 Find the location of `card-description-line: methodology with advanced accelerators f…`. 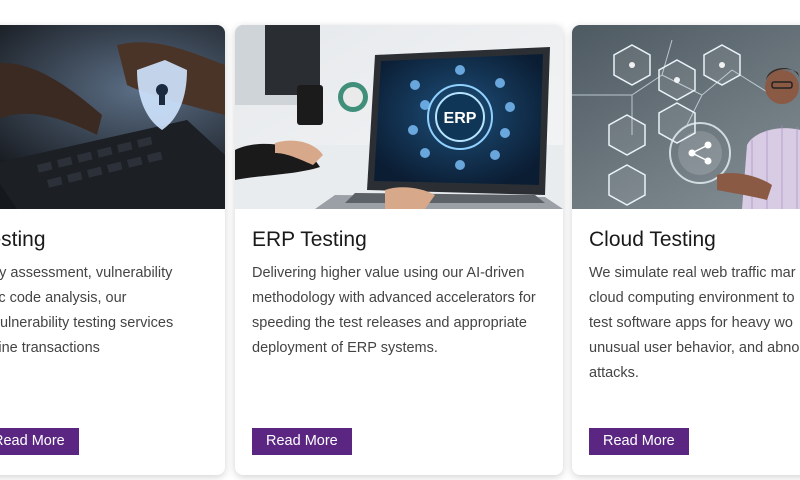

card-description-line: methodology with advanced accelerators f… is located at coordinates (394, 298).